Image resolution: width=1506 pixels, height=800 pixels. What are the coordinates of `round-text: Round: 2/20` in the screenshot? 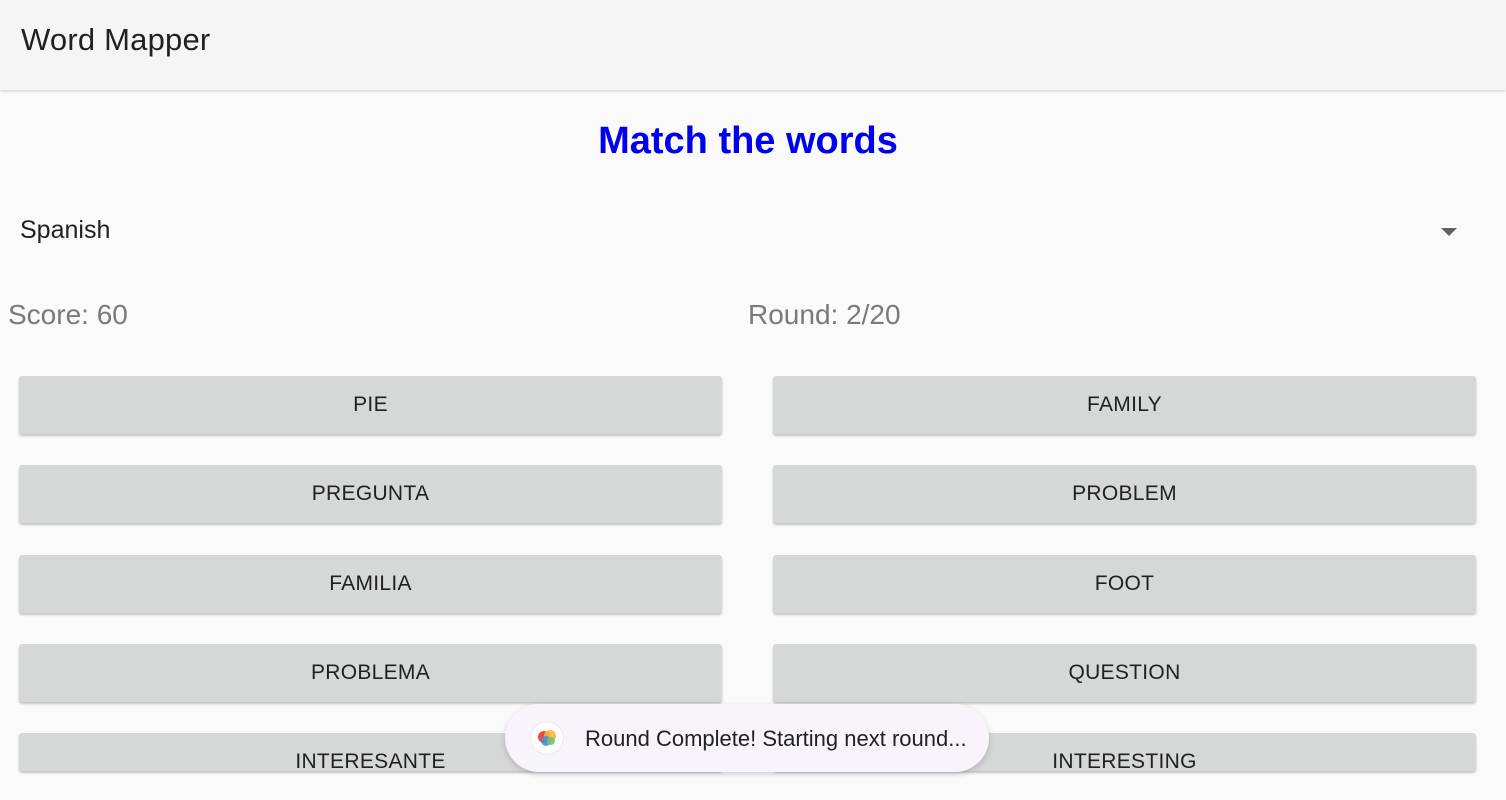 It's located at (824, 314).